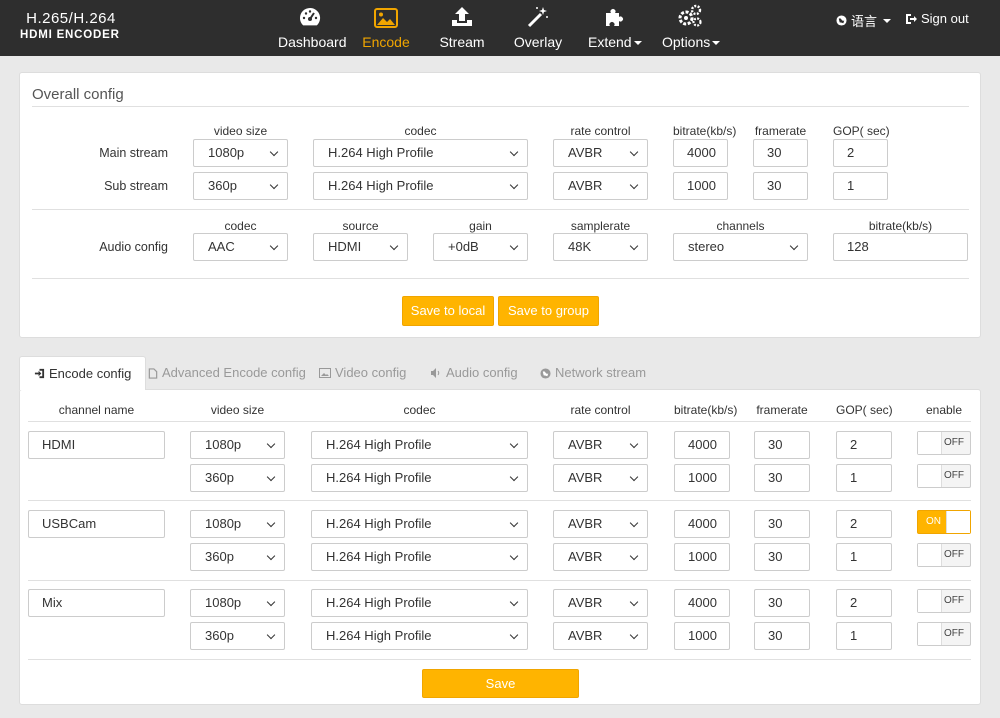 The image size is (1000, 718). I want to click on sub-rate-control-select: AVBR, so click(600, 186).